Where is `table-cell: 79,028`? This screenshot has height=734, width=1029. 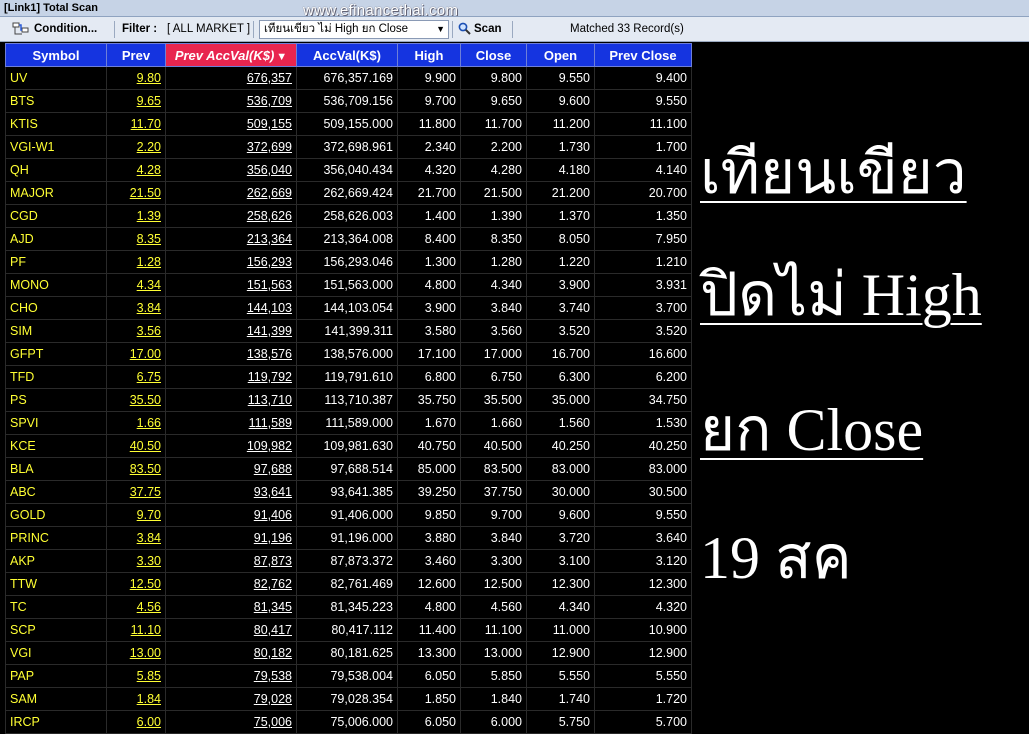
table-cell: 79,028 is located at coordinates (231, 699).